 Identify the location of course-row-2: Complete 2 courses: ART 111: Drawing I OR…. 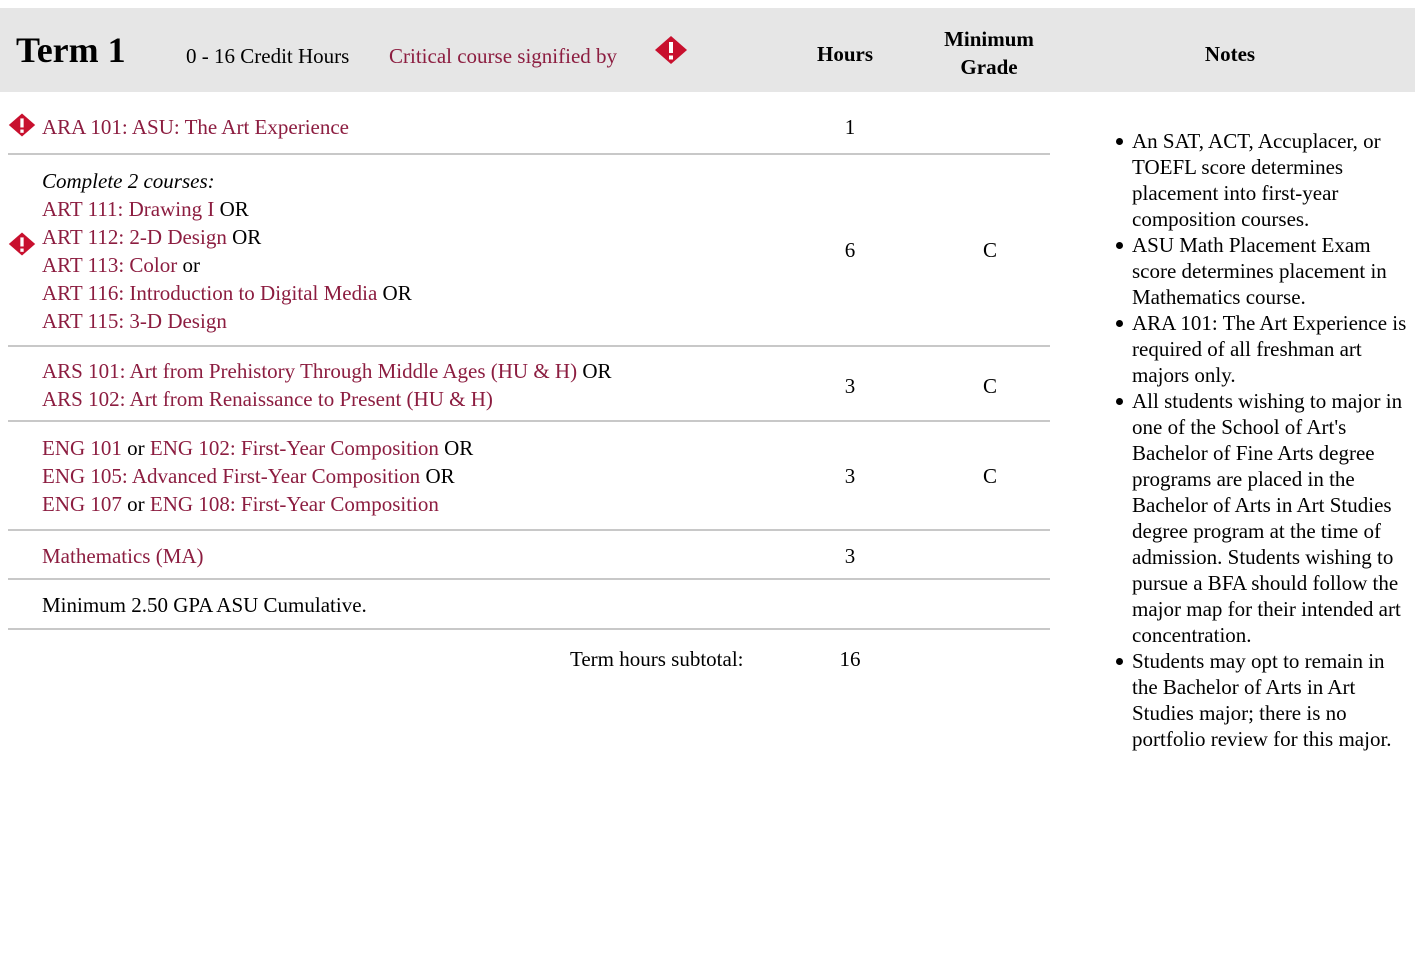
(227, 251).